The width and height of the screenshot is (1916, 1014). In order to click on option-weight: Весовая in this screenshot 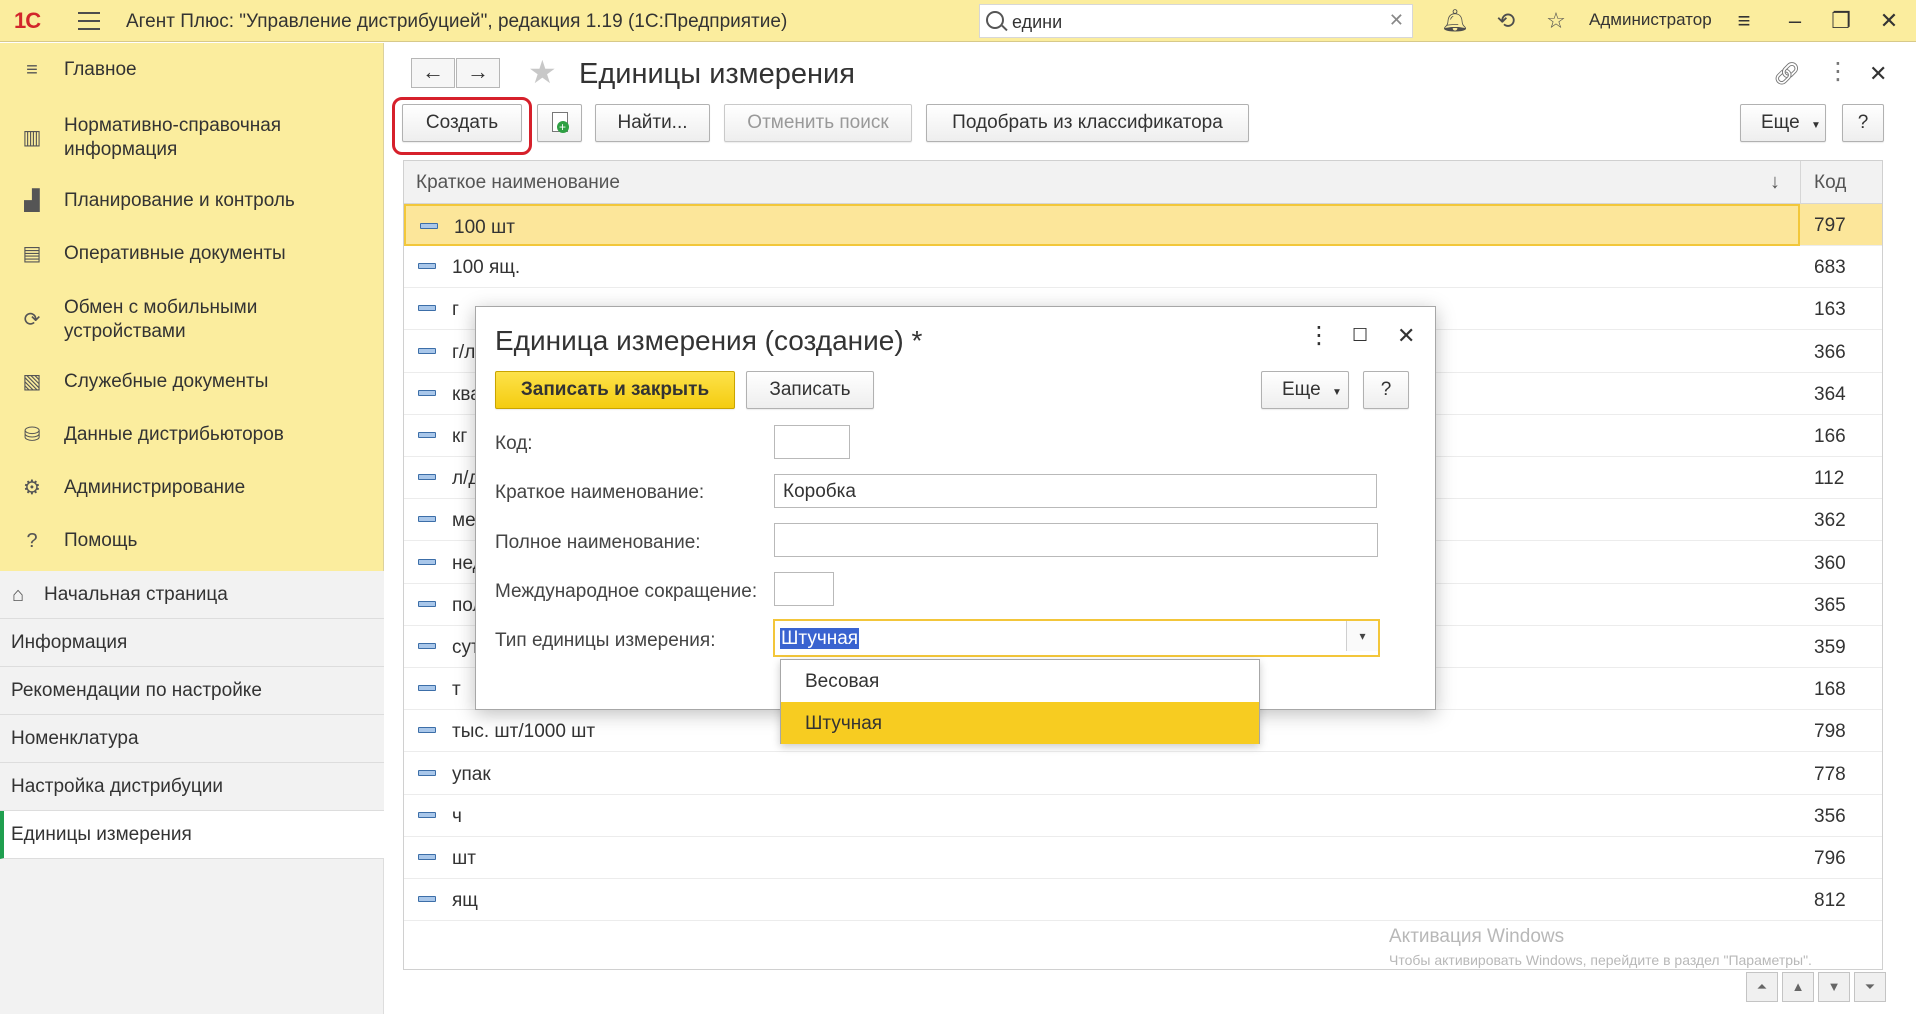, I will do `click(1020, 681)`.